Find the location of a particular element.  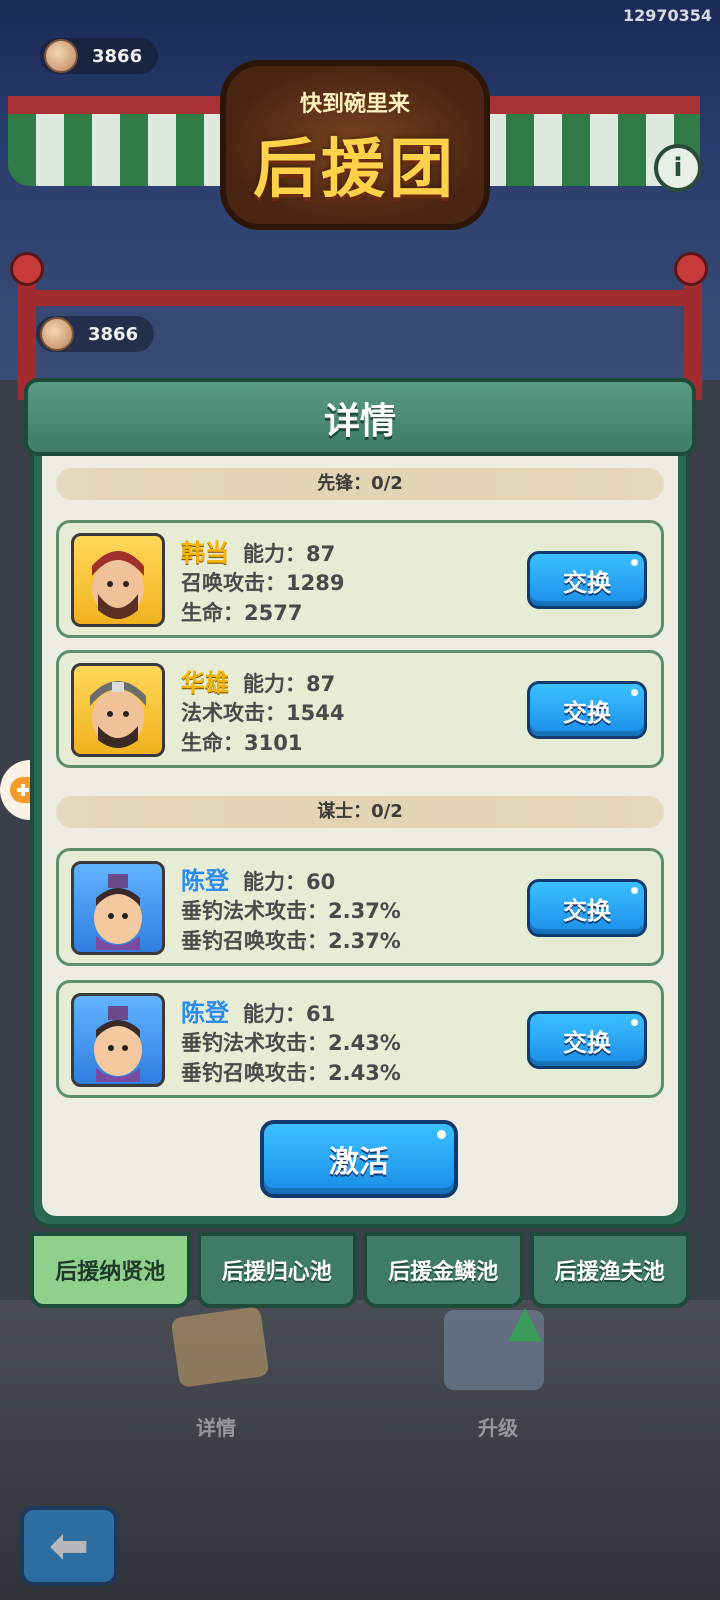

hero-stat-2: 生命：2577 is located at coordinates (242, 613).